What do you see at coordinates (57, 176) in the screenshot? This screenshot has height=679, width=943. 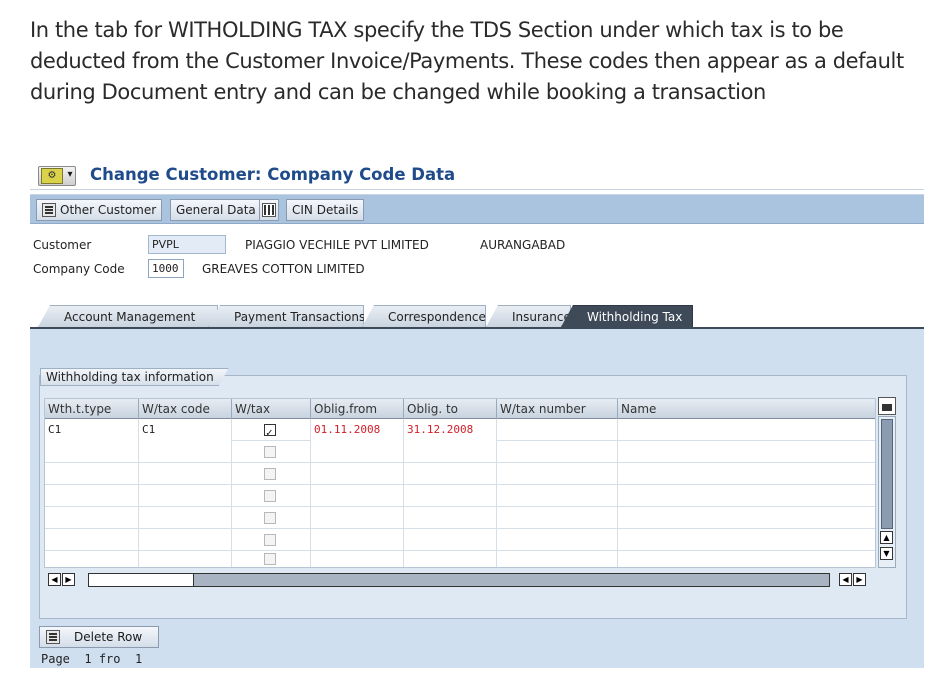 I see `system-menu-icon: ⚙ ▾` at bounding box center [57, 176].